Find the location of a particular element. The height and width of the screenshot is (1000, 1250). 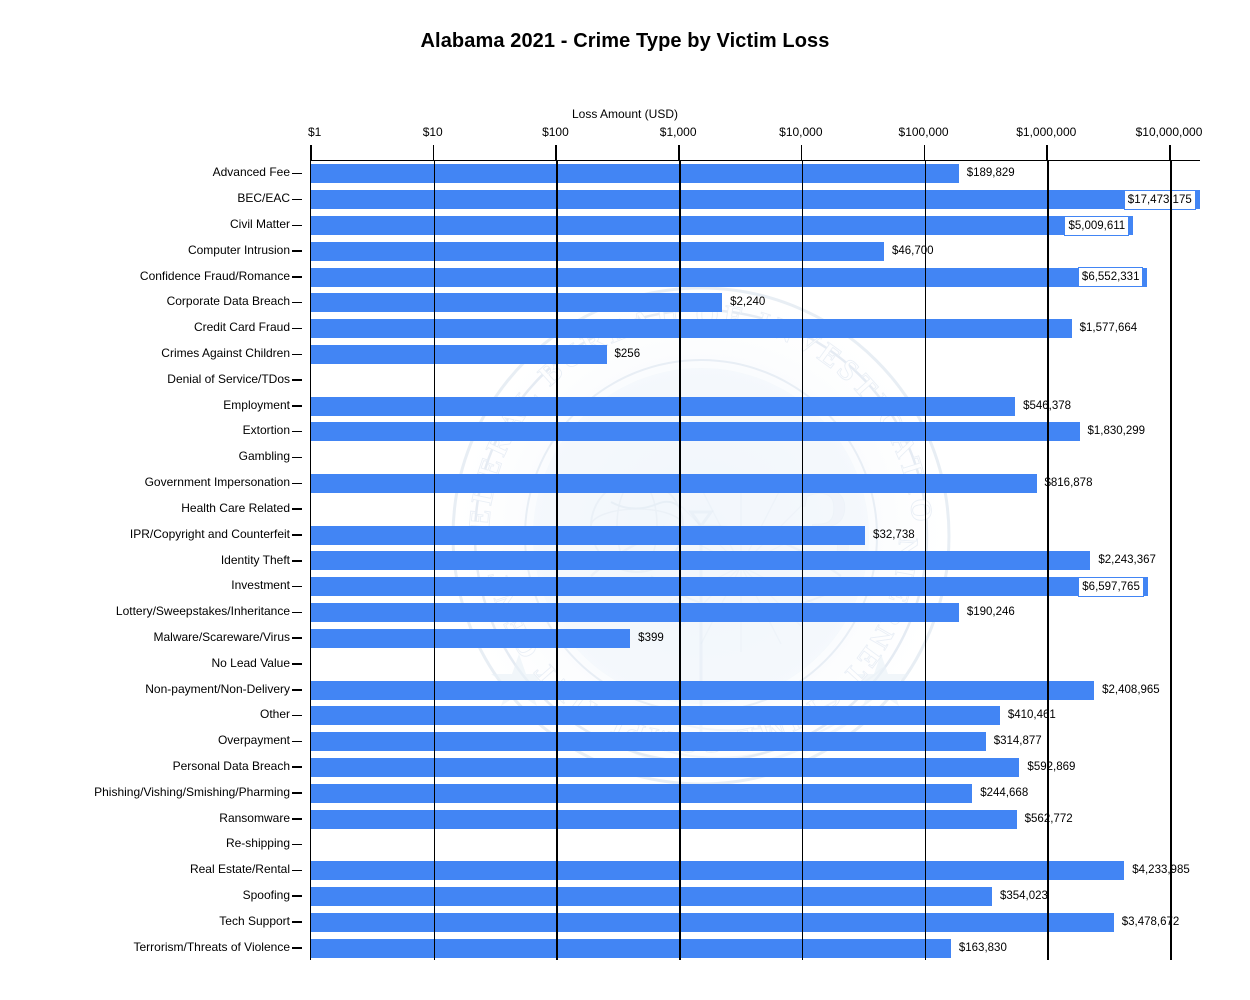

bar-row: $2,408,965 is located at coordinates (755, 690).